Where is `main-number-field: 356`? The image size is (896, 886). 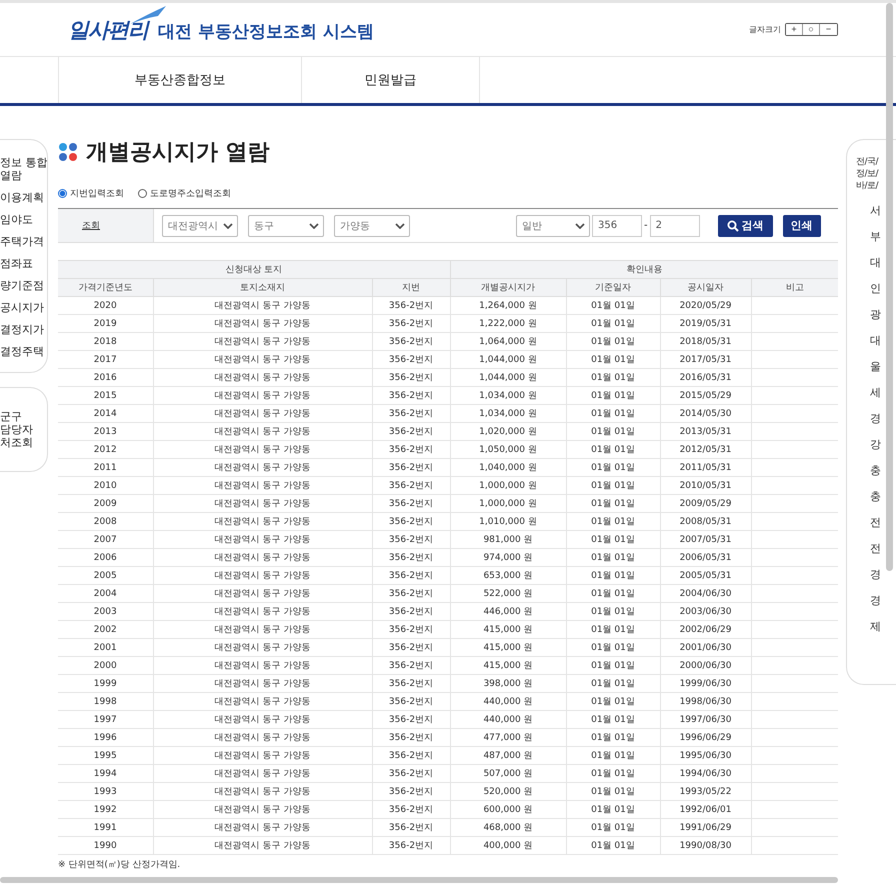
main-number-field: 356 is located at coordinates (617, 225).